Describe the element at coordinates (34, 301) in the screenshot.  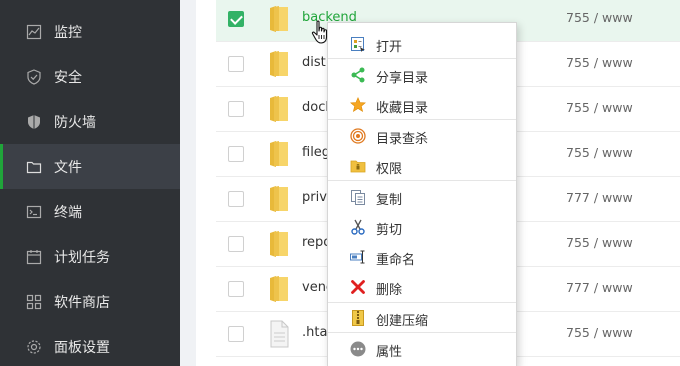
I see `grid-icon` at that location.